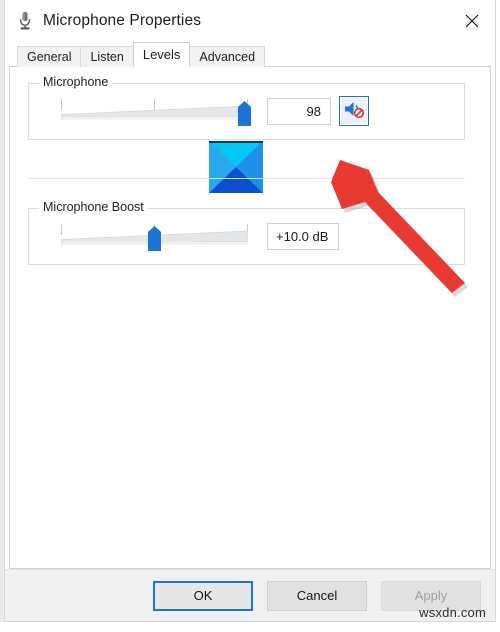  I want to click on boost-value-text: +10.0 dB, so click(302, 236).